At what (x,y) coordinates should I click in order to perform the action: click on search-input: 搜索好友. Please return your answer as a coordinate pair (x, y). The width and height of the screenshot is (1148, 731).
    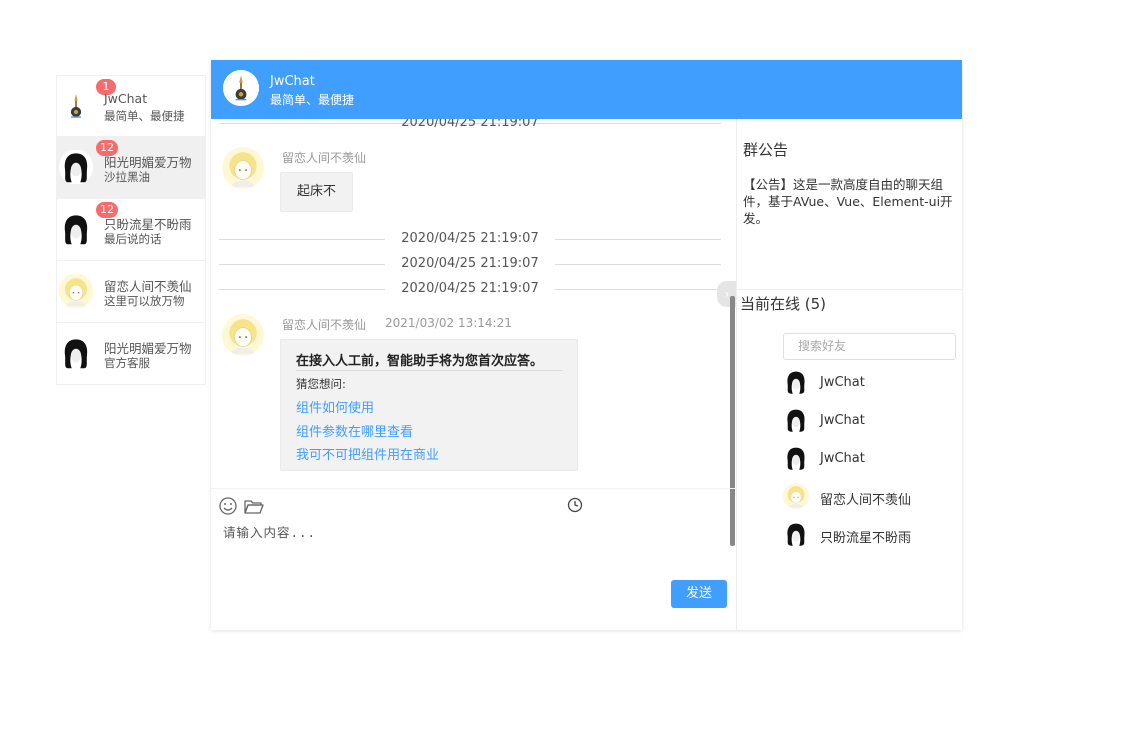
    Looking at the image, I should click on (869, 346).